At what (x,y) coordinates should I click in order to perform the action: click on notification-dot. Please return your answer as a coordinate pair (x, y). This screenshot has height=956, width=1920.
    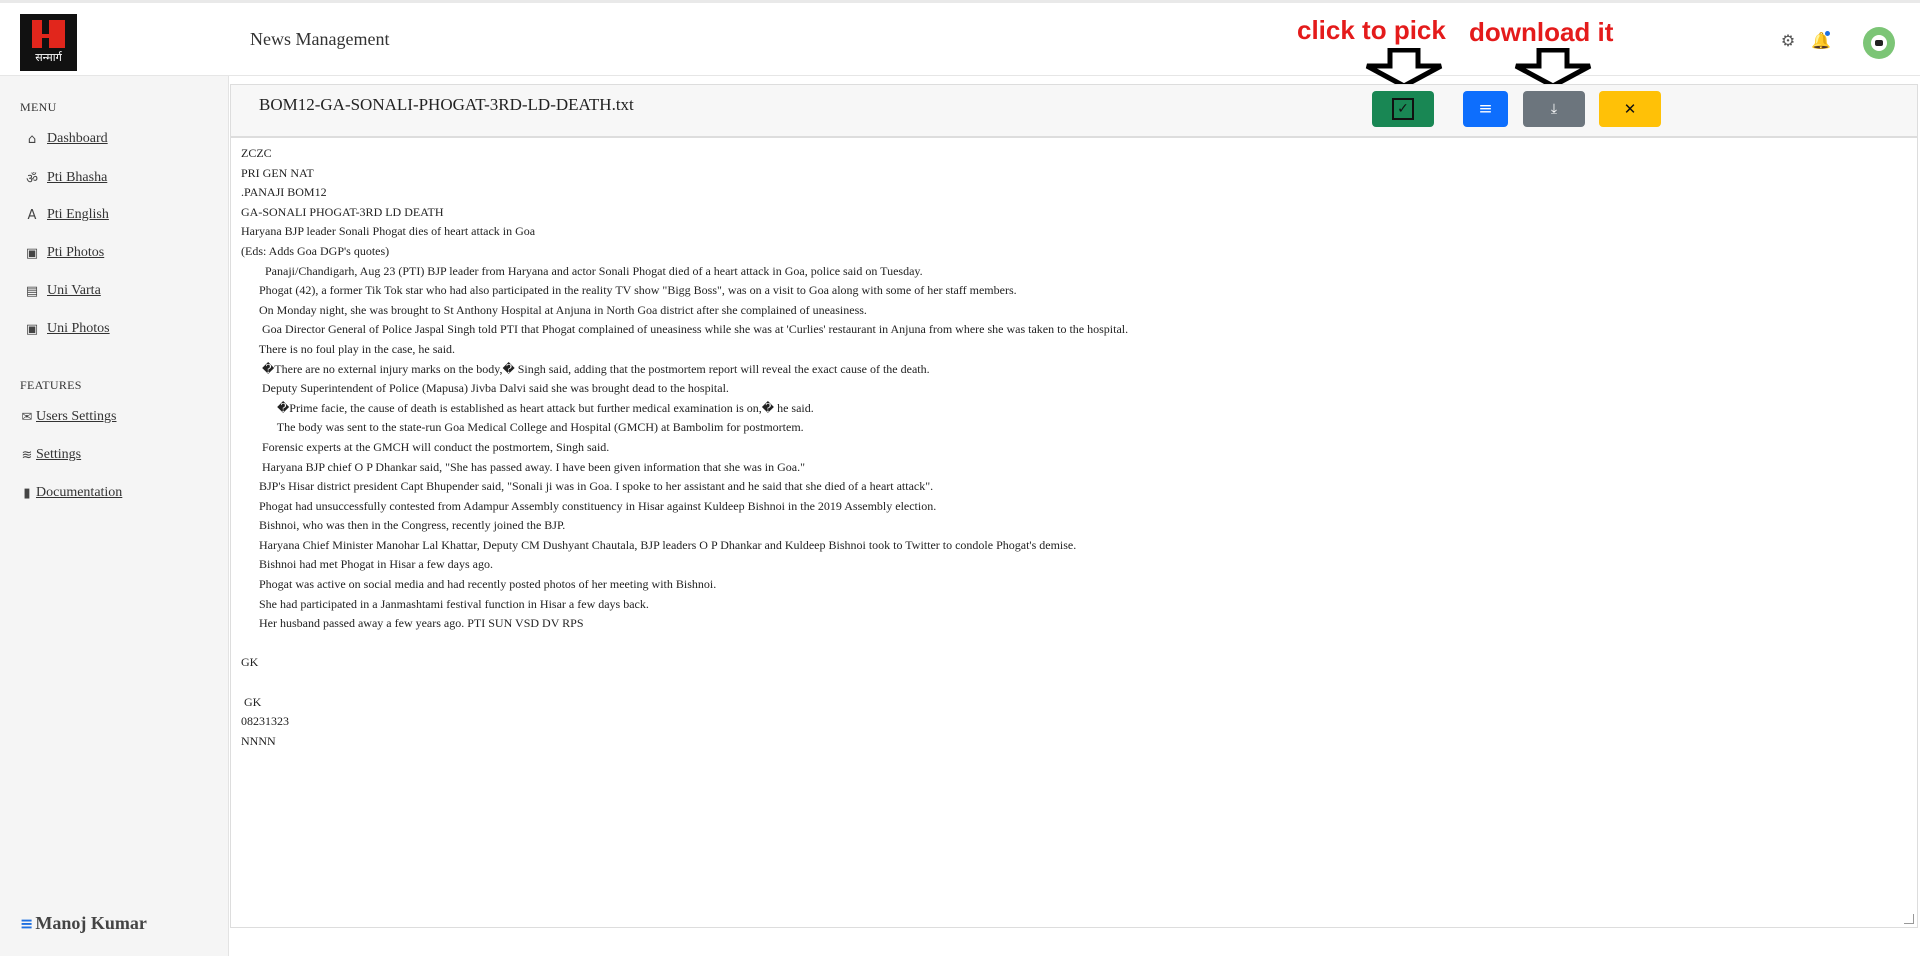
    Looking at the image, I should click on (1827, 33).